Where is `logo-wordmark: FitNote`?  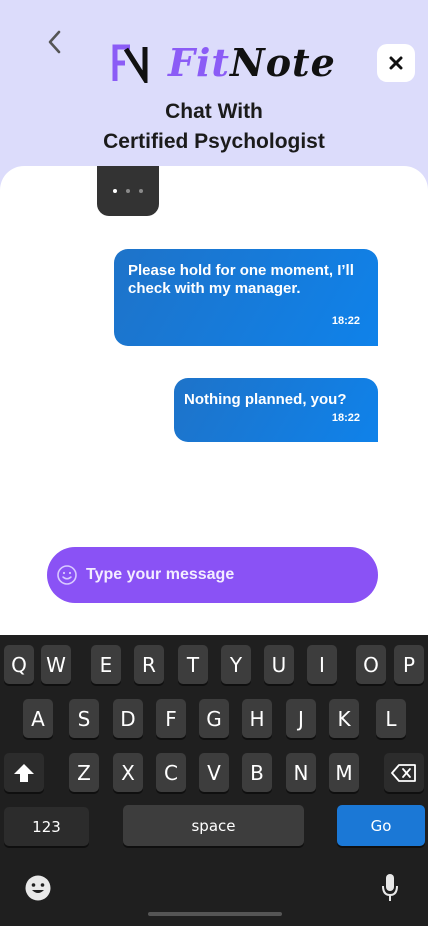
logo-wordmark: FitNote is located at coordinates (252, 63).